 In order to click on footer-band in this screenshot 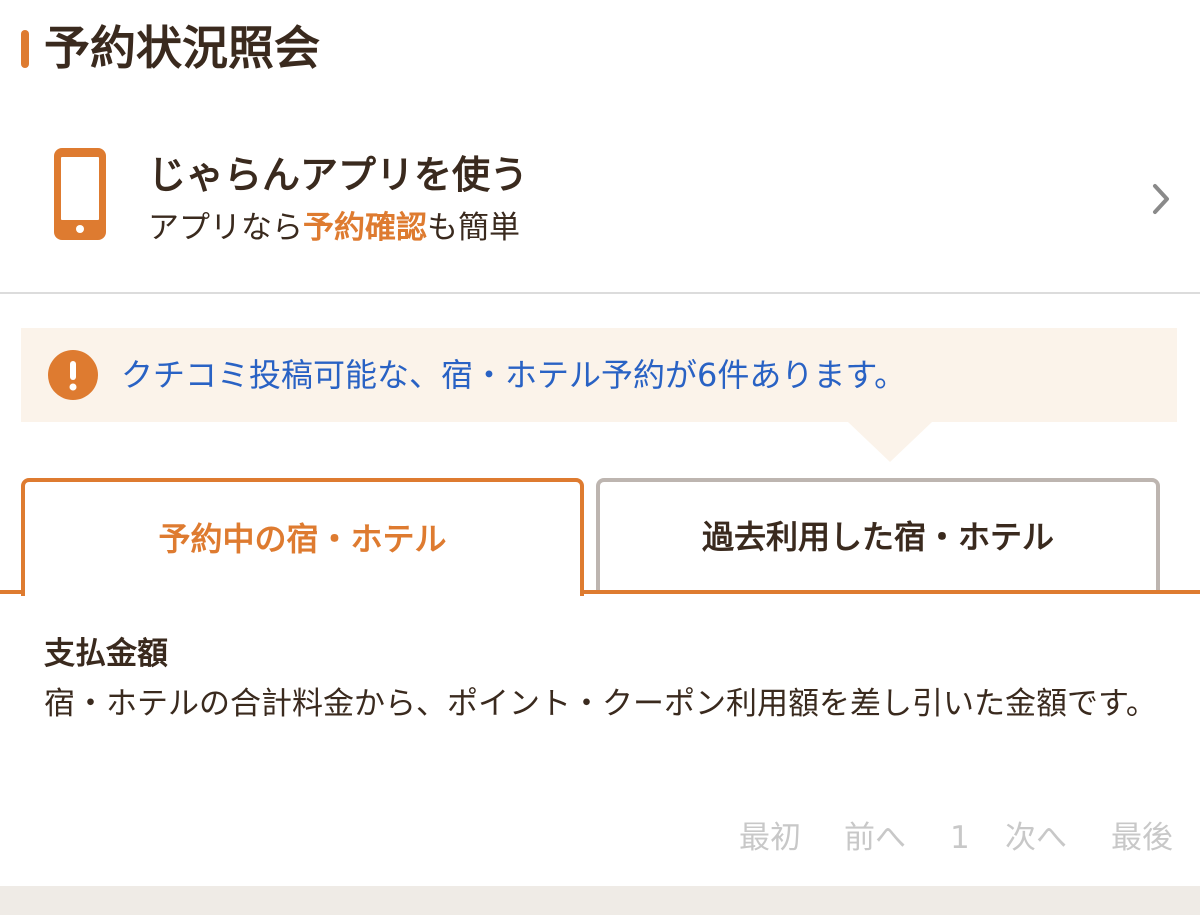, I will do `click(600, 900)`.